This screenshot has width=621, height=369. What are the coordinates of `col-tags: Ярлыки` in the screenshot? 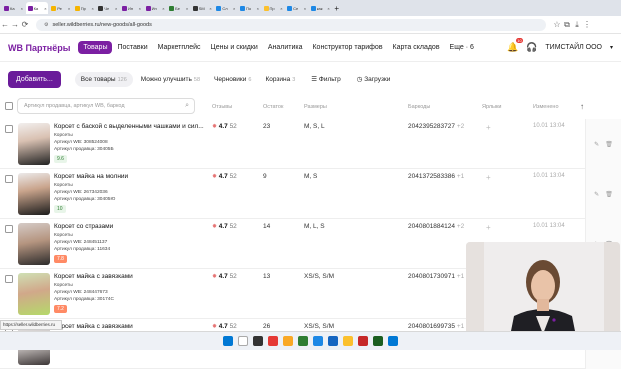 It's located at (491, 107).